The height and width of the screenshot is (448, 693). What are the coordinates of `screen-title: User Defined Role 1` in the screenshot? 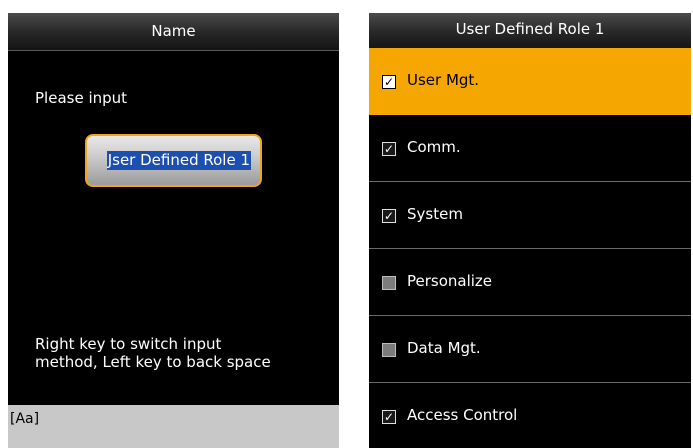 It's located at (530, 31).